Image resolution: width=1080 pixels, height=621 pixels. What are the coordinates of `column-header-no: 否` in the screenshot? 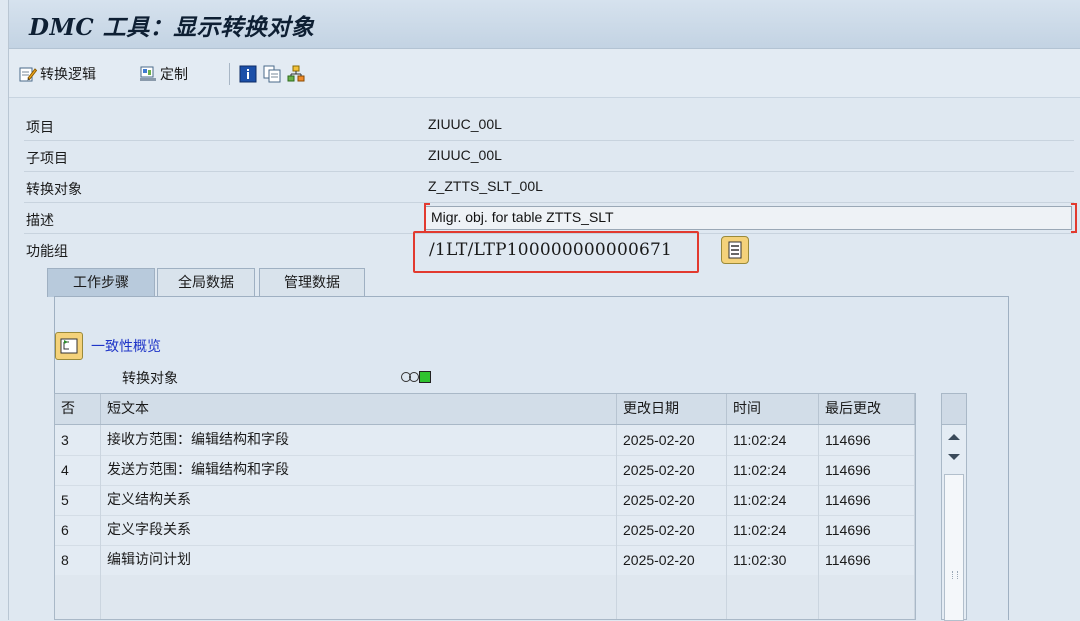 It's located at (78, 409).